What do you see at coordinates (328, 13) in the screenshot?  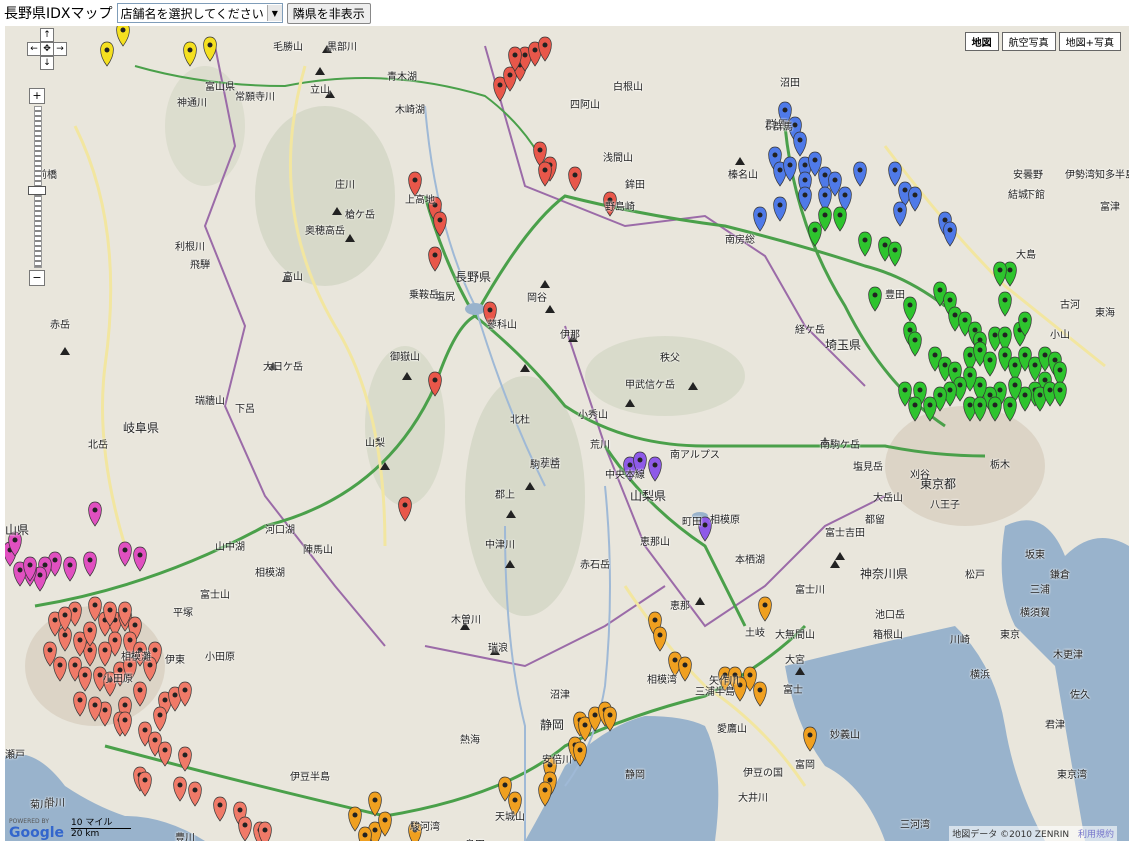 I see `hide-neighbor-button: 隣県を非表示` at bounding box center [328, 13].